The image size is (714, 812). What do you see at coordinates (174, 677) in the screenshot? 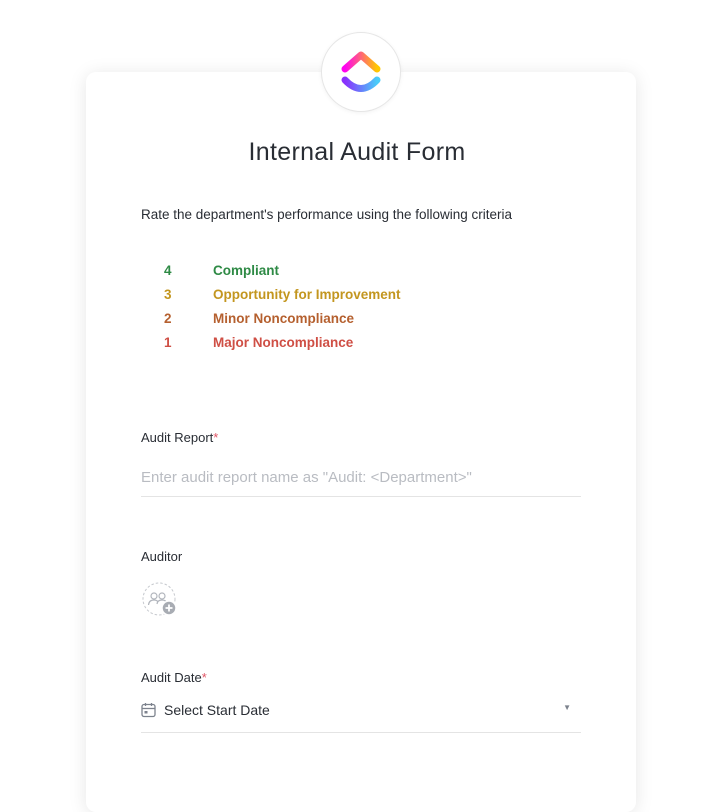
I see `audit-date-label: Audit Date*` at bounding box center [174, 677].